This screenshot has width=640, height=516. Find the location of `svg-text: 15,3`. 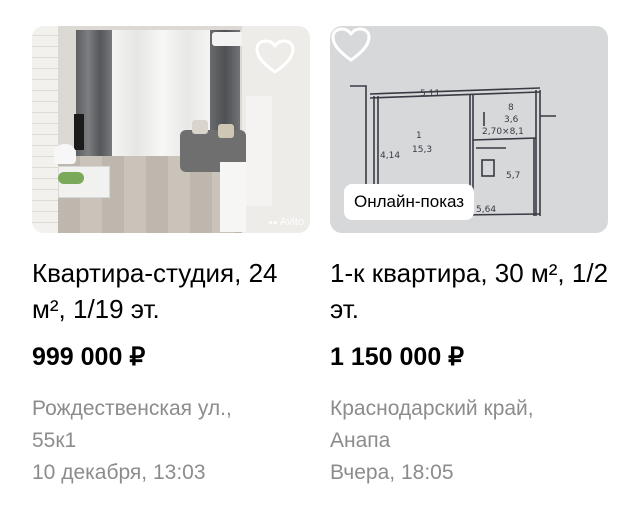

svg-text: 15,3 is located at coordinates (422, 150).